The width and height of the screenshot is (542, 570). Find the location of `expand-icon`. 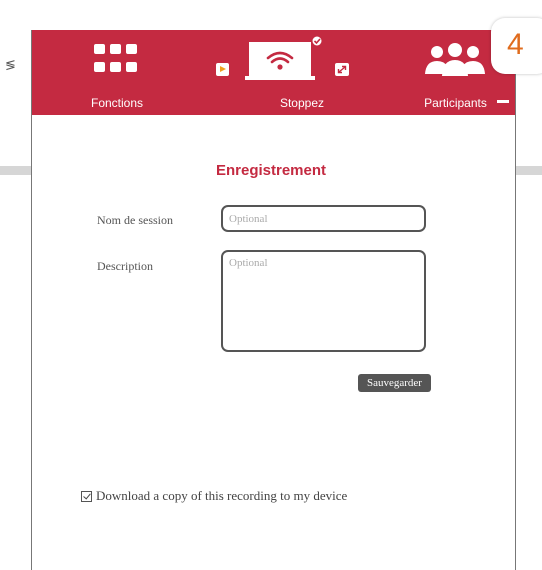

expand-icon is located at coordinates (342, 69).